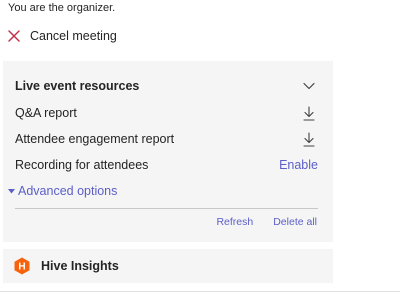 The width and height of the screenshot is (400, 294). I want to click on cancel-meeting-button: Cancel meeting, so click(61, 36).